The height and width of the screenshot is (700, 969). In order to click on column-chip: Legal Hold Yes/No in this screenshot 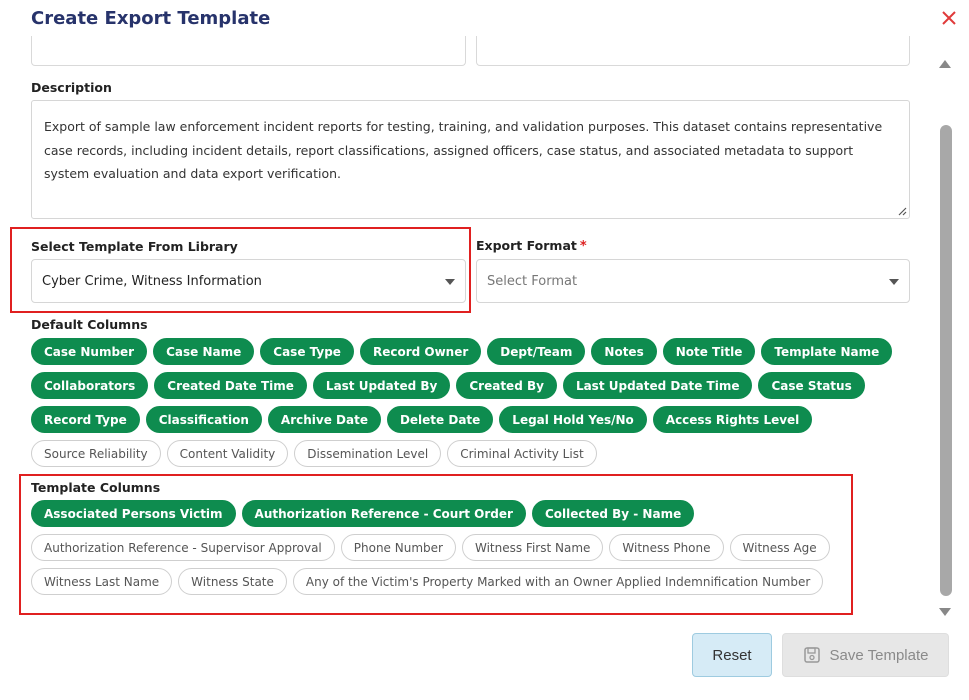, I will do `click(573, 419)`.